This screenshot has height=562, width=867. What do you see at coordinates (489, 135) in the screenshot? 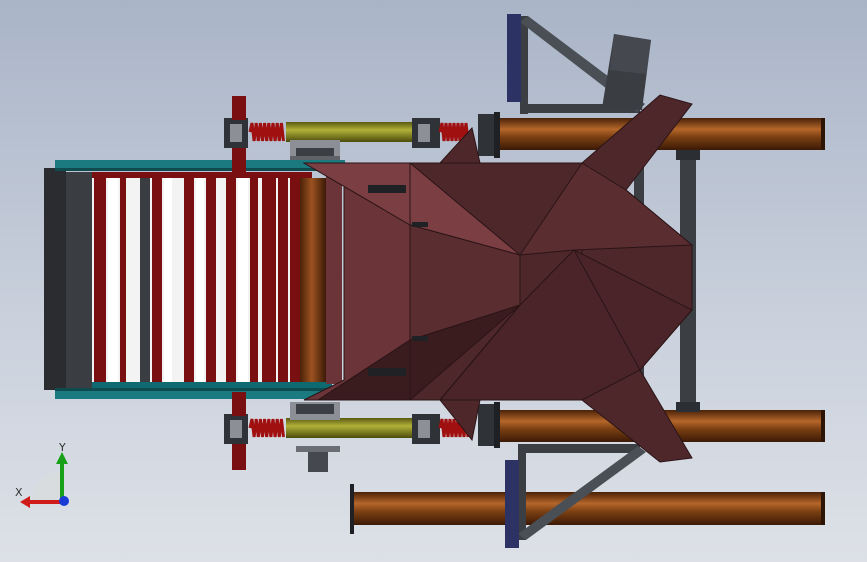
I see `pipe-flange-top` at bounding box center [489, 135].